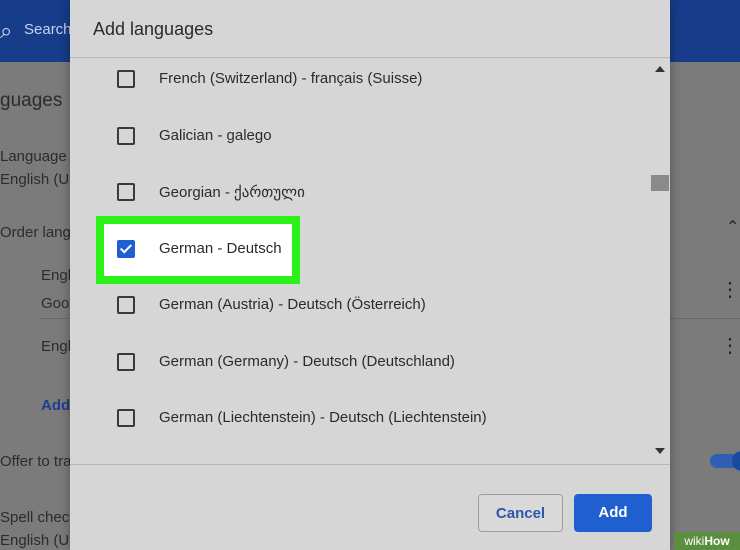 Image resolution: width=740 pixels, height=550 pixels. Describe the element at coordinates (360, 254) in the screenshot. I see `list-item: German - Deutsch` at that location.